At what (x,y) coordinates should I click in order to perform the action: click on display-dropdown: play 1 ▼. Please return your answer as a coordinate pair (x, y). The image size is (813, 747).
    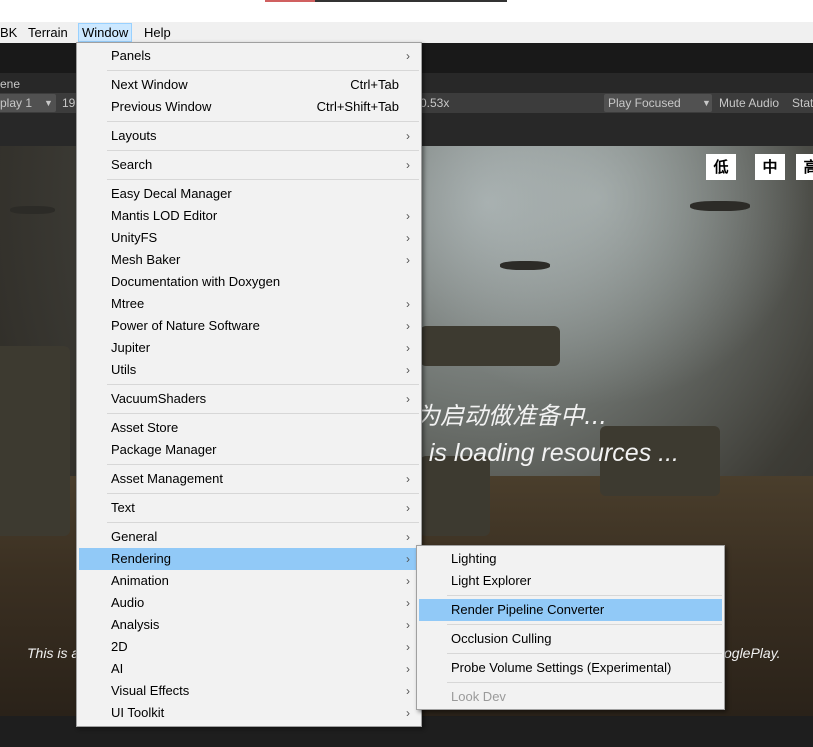
    Looking at the image, I should click on (28, 103).